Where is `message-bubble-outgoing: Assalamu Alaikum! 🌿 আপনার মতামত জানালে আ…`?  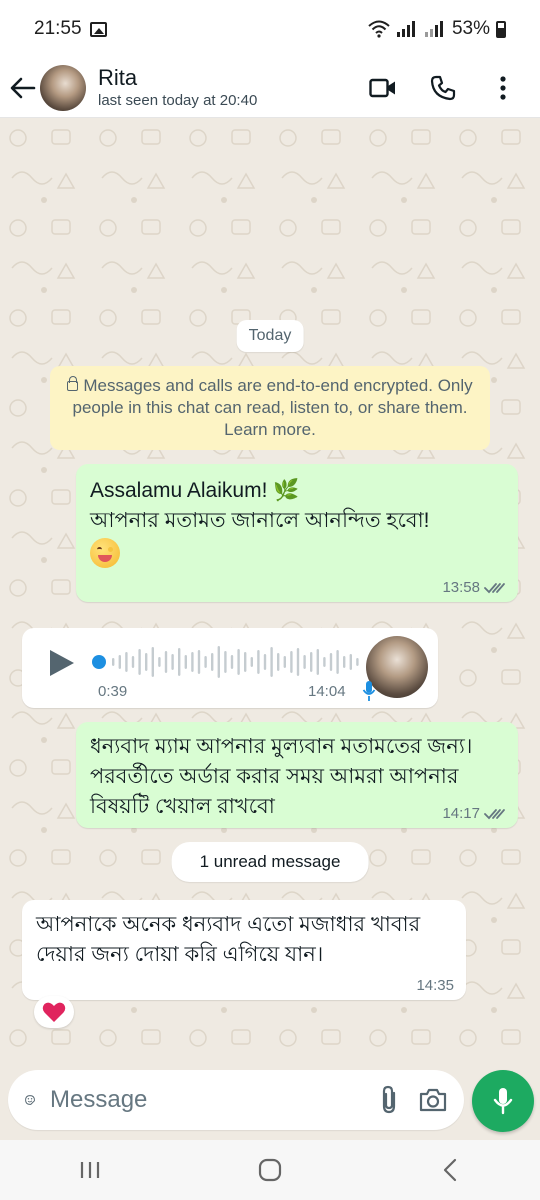
message-bubble-outgoing: Assalamu Alaikum! 🌿 আপনার মতামত জানালে আ… is located at coordinates (297, 533).